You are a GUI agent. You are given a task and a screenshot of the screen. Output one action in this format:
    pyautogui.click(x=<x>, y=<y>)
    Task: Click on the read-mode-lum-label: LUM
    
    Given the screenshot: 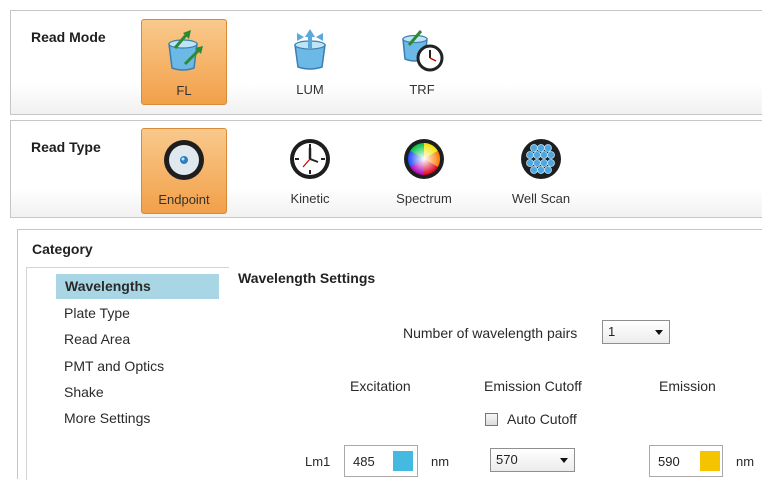 What is the action you would take?
    pyautogui.click(x=310, y=89)
    